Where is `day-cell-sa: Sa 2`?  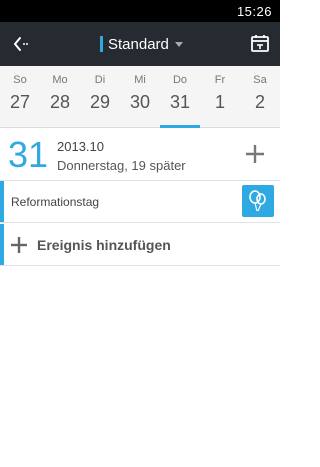 day-cell-sa: Sa 2 is located at coordinates (260, 97).